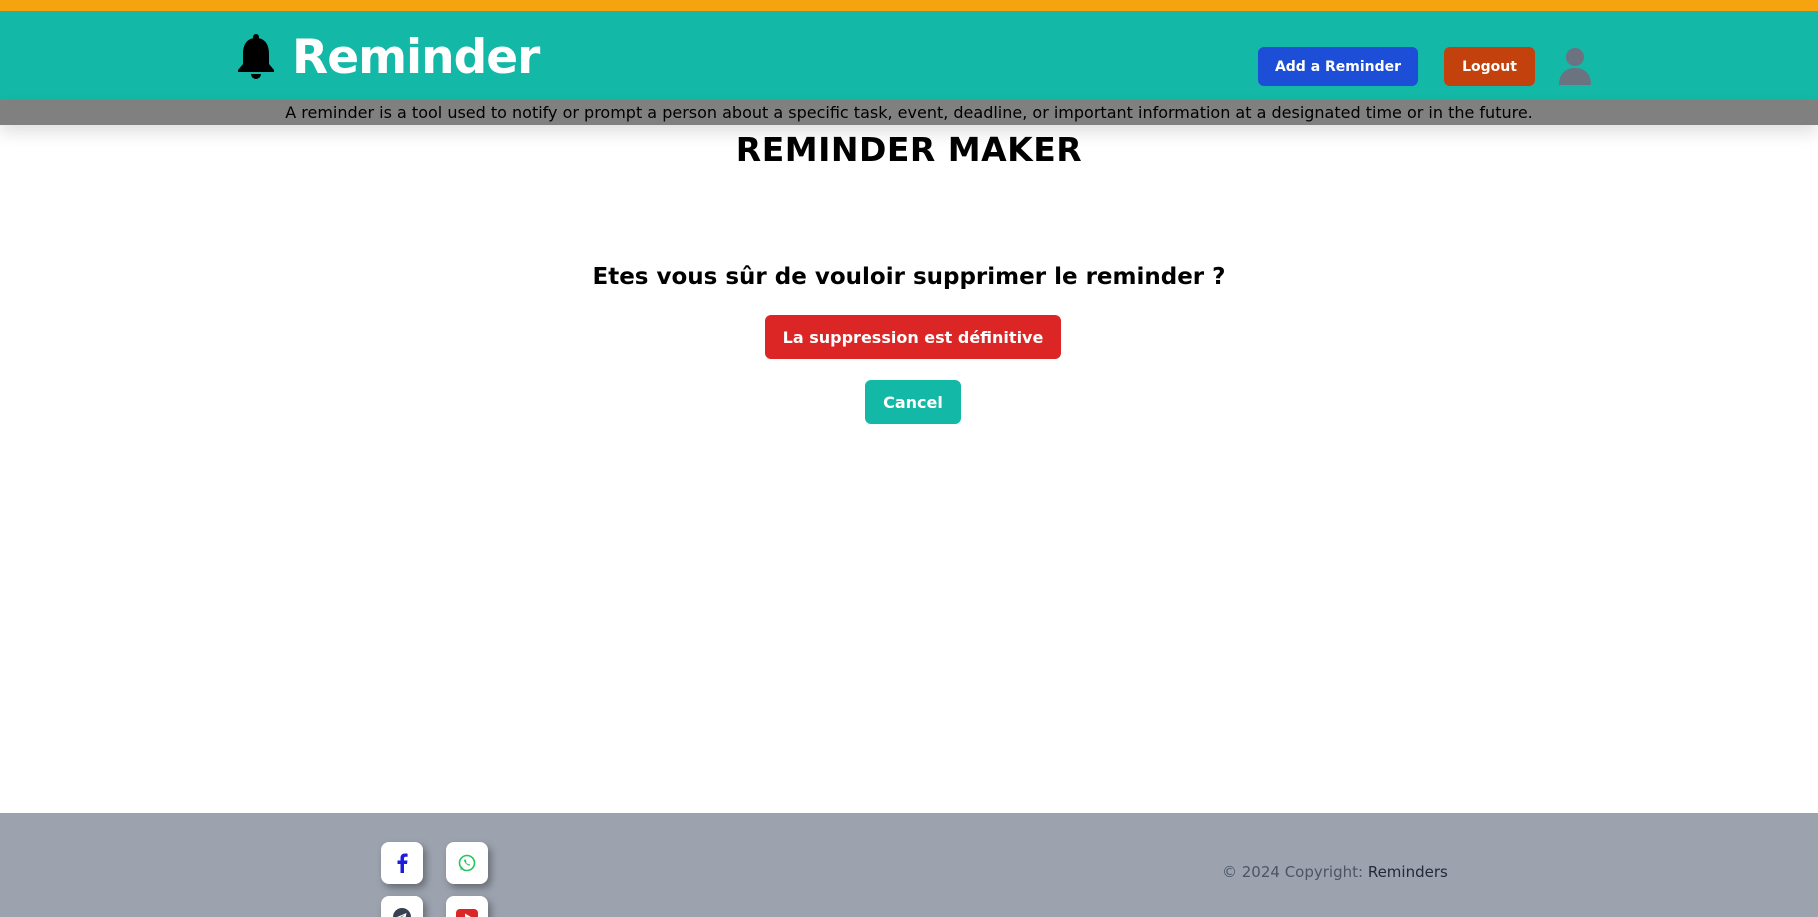  I want to click on user-avatar-icon, so click(1575, 66).